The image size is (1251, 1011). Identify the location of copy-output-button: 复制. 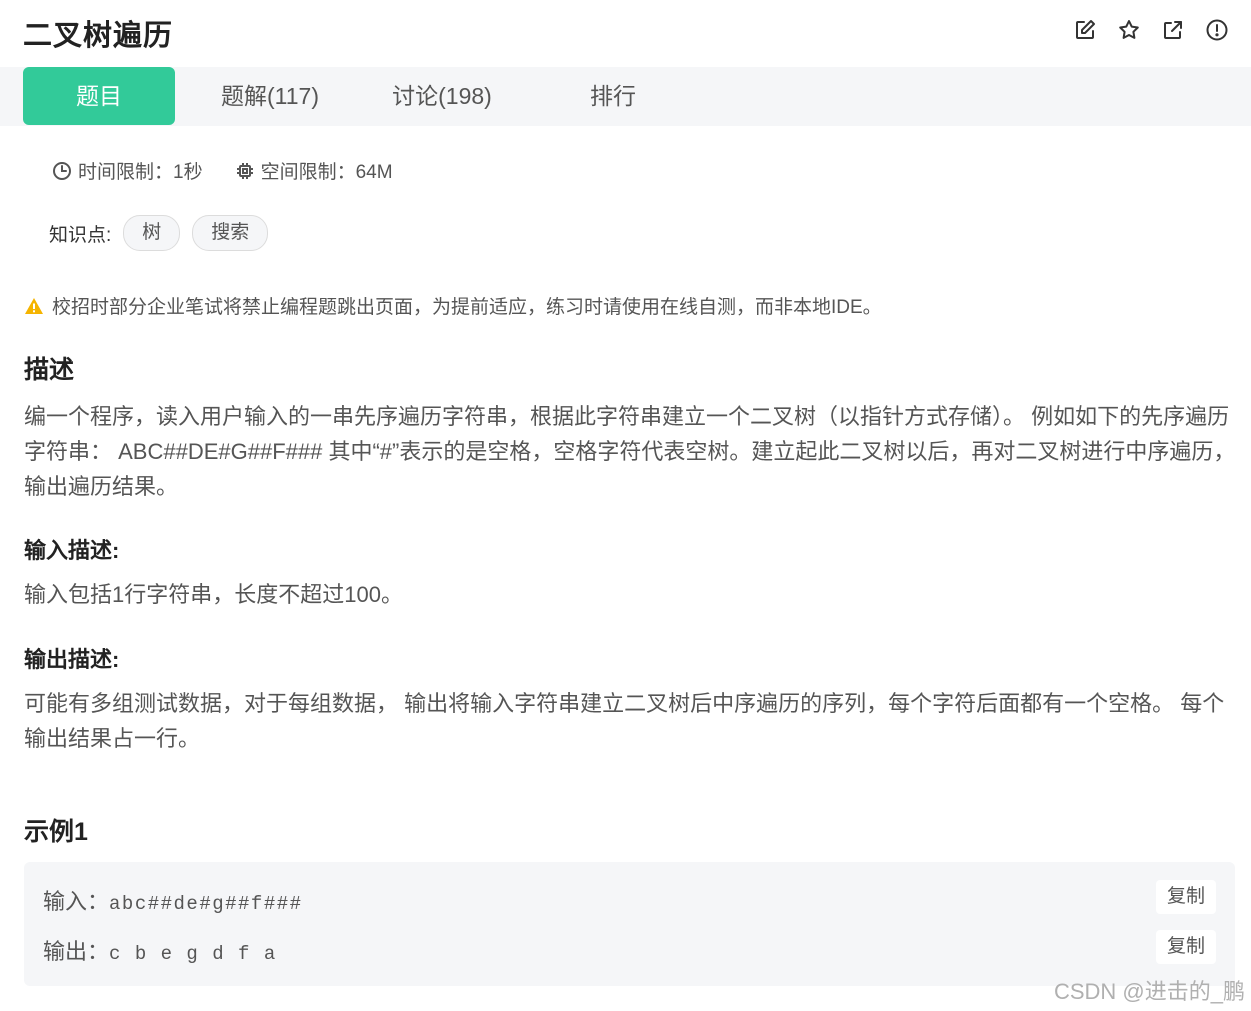
(1186, 947).